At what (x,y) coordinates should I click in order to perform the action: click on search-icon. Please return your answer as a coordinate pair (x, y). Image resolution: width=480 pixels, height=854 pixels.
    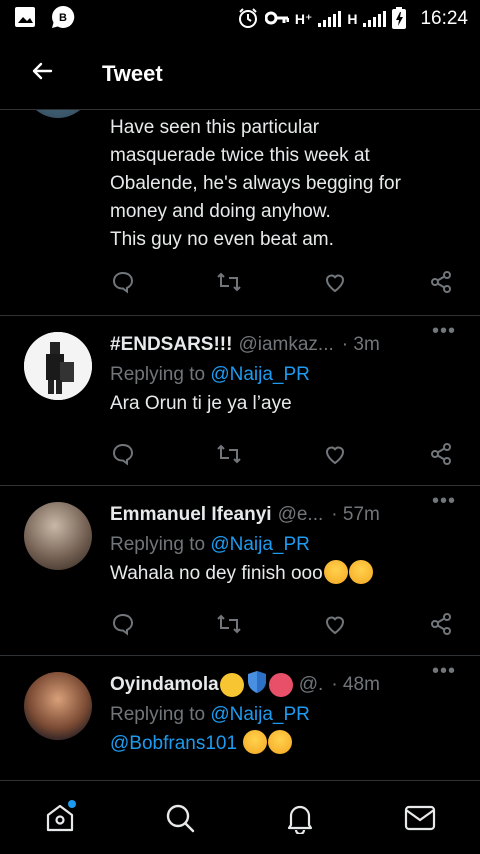
    Looking at the image, I should click on (180, 818).